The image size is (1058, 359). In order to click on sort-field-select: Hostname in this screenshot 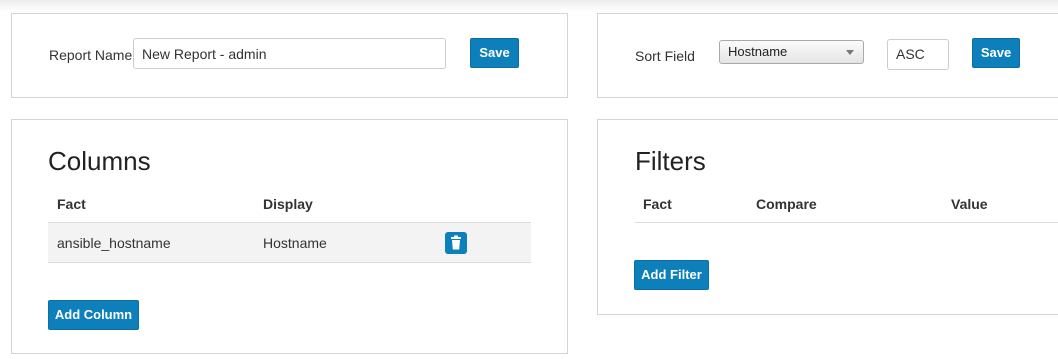, I will do `click(791, 52)`.